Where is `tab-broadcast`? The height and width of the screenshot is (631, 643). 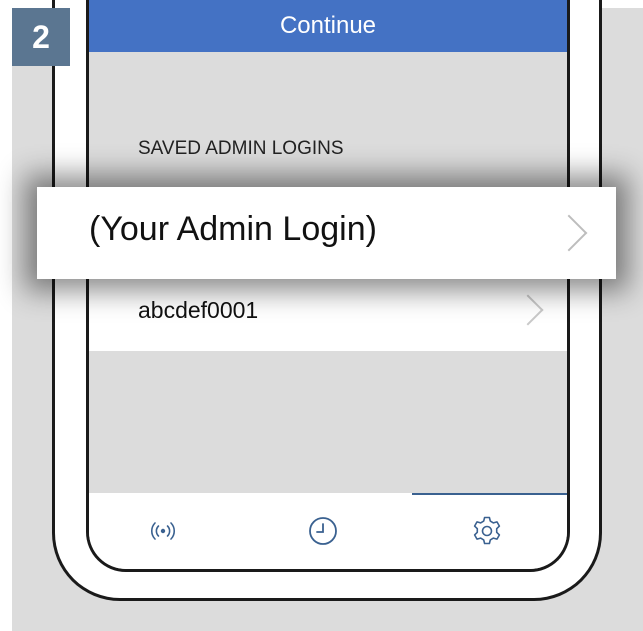 tab-broadcast is located at coordinates (163, 531).